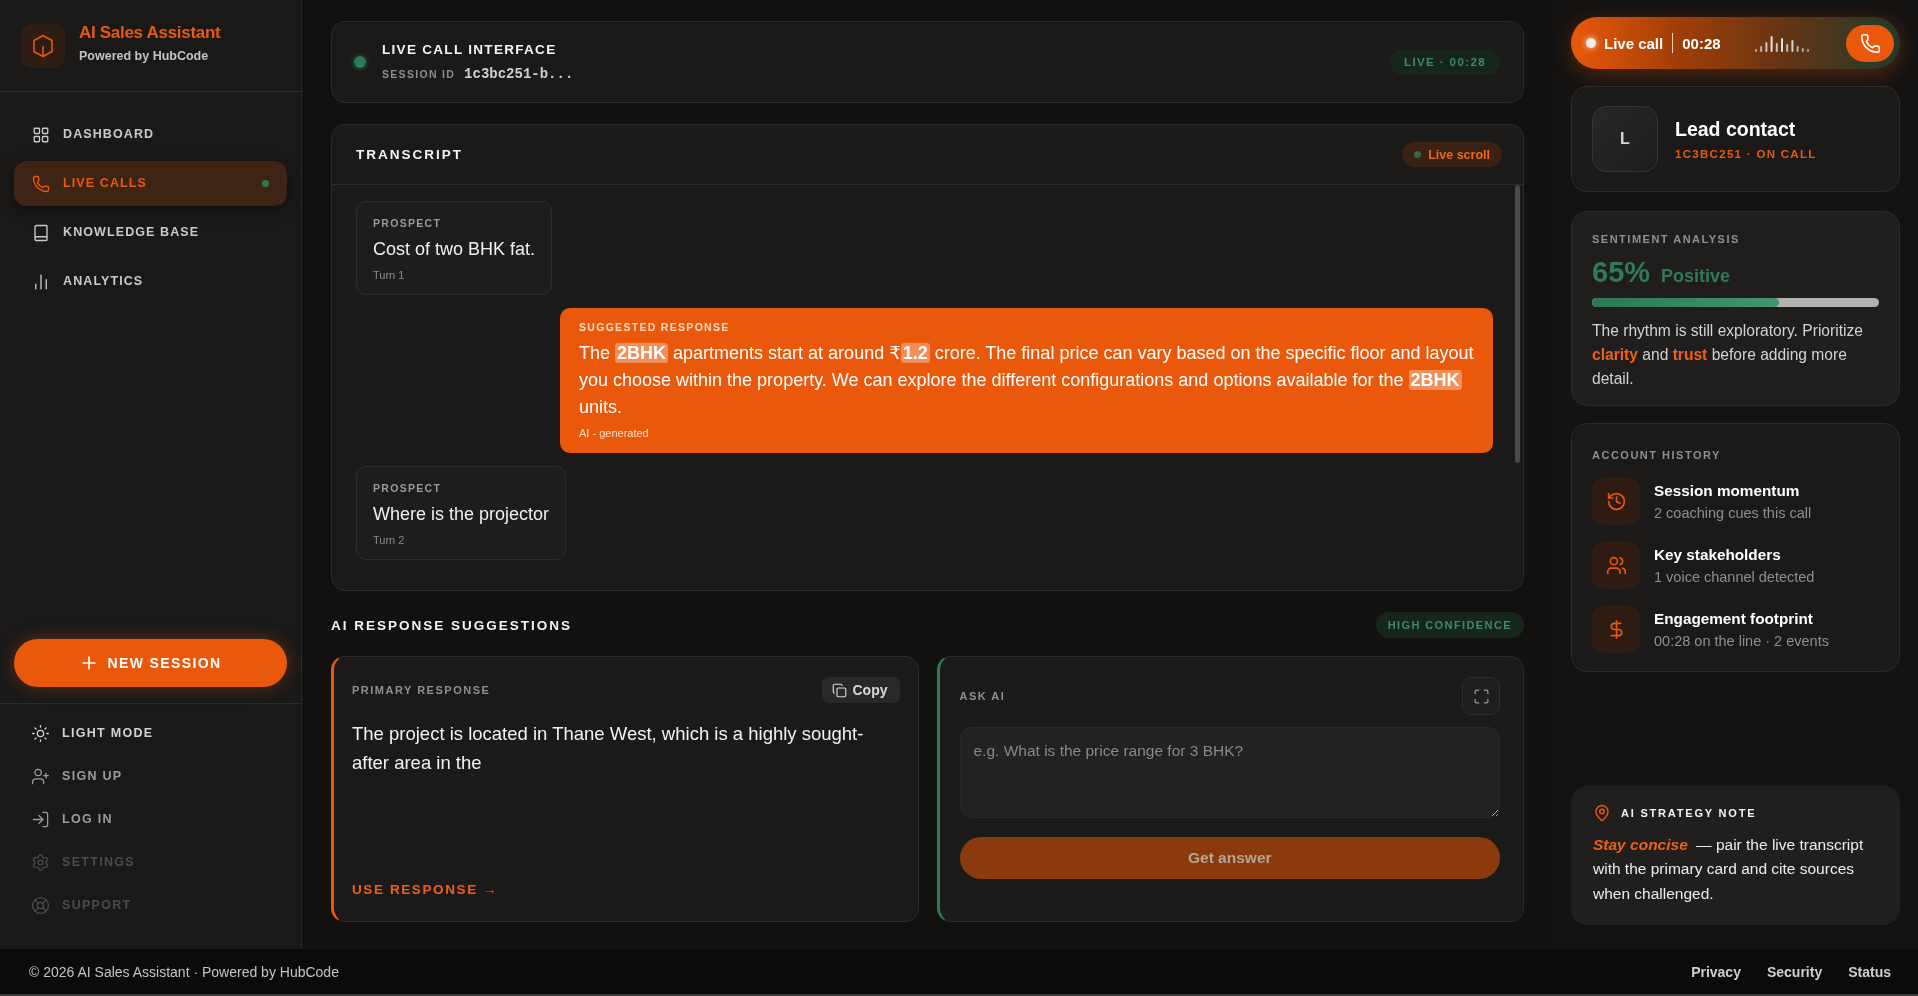 Image resolution: width=1918 pixels, height=996 pixels. I want to click on message-text: Cost of two BHK fat., so click(454, 249).